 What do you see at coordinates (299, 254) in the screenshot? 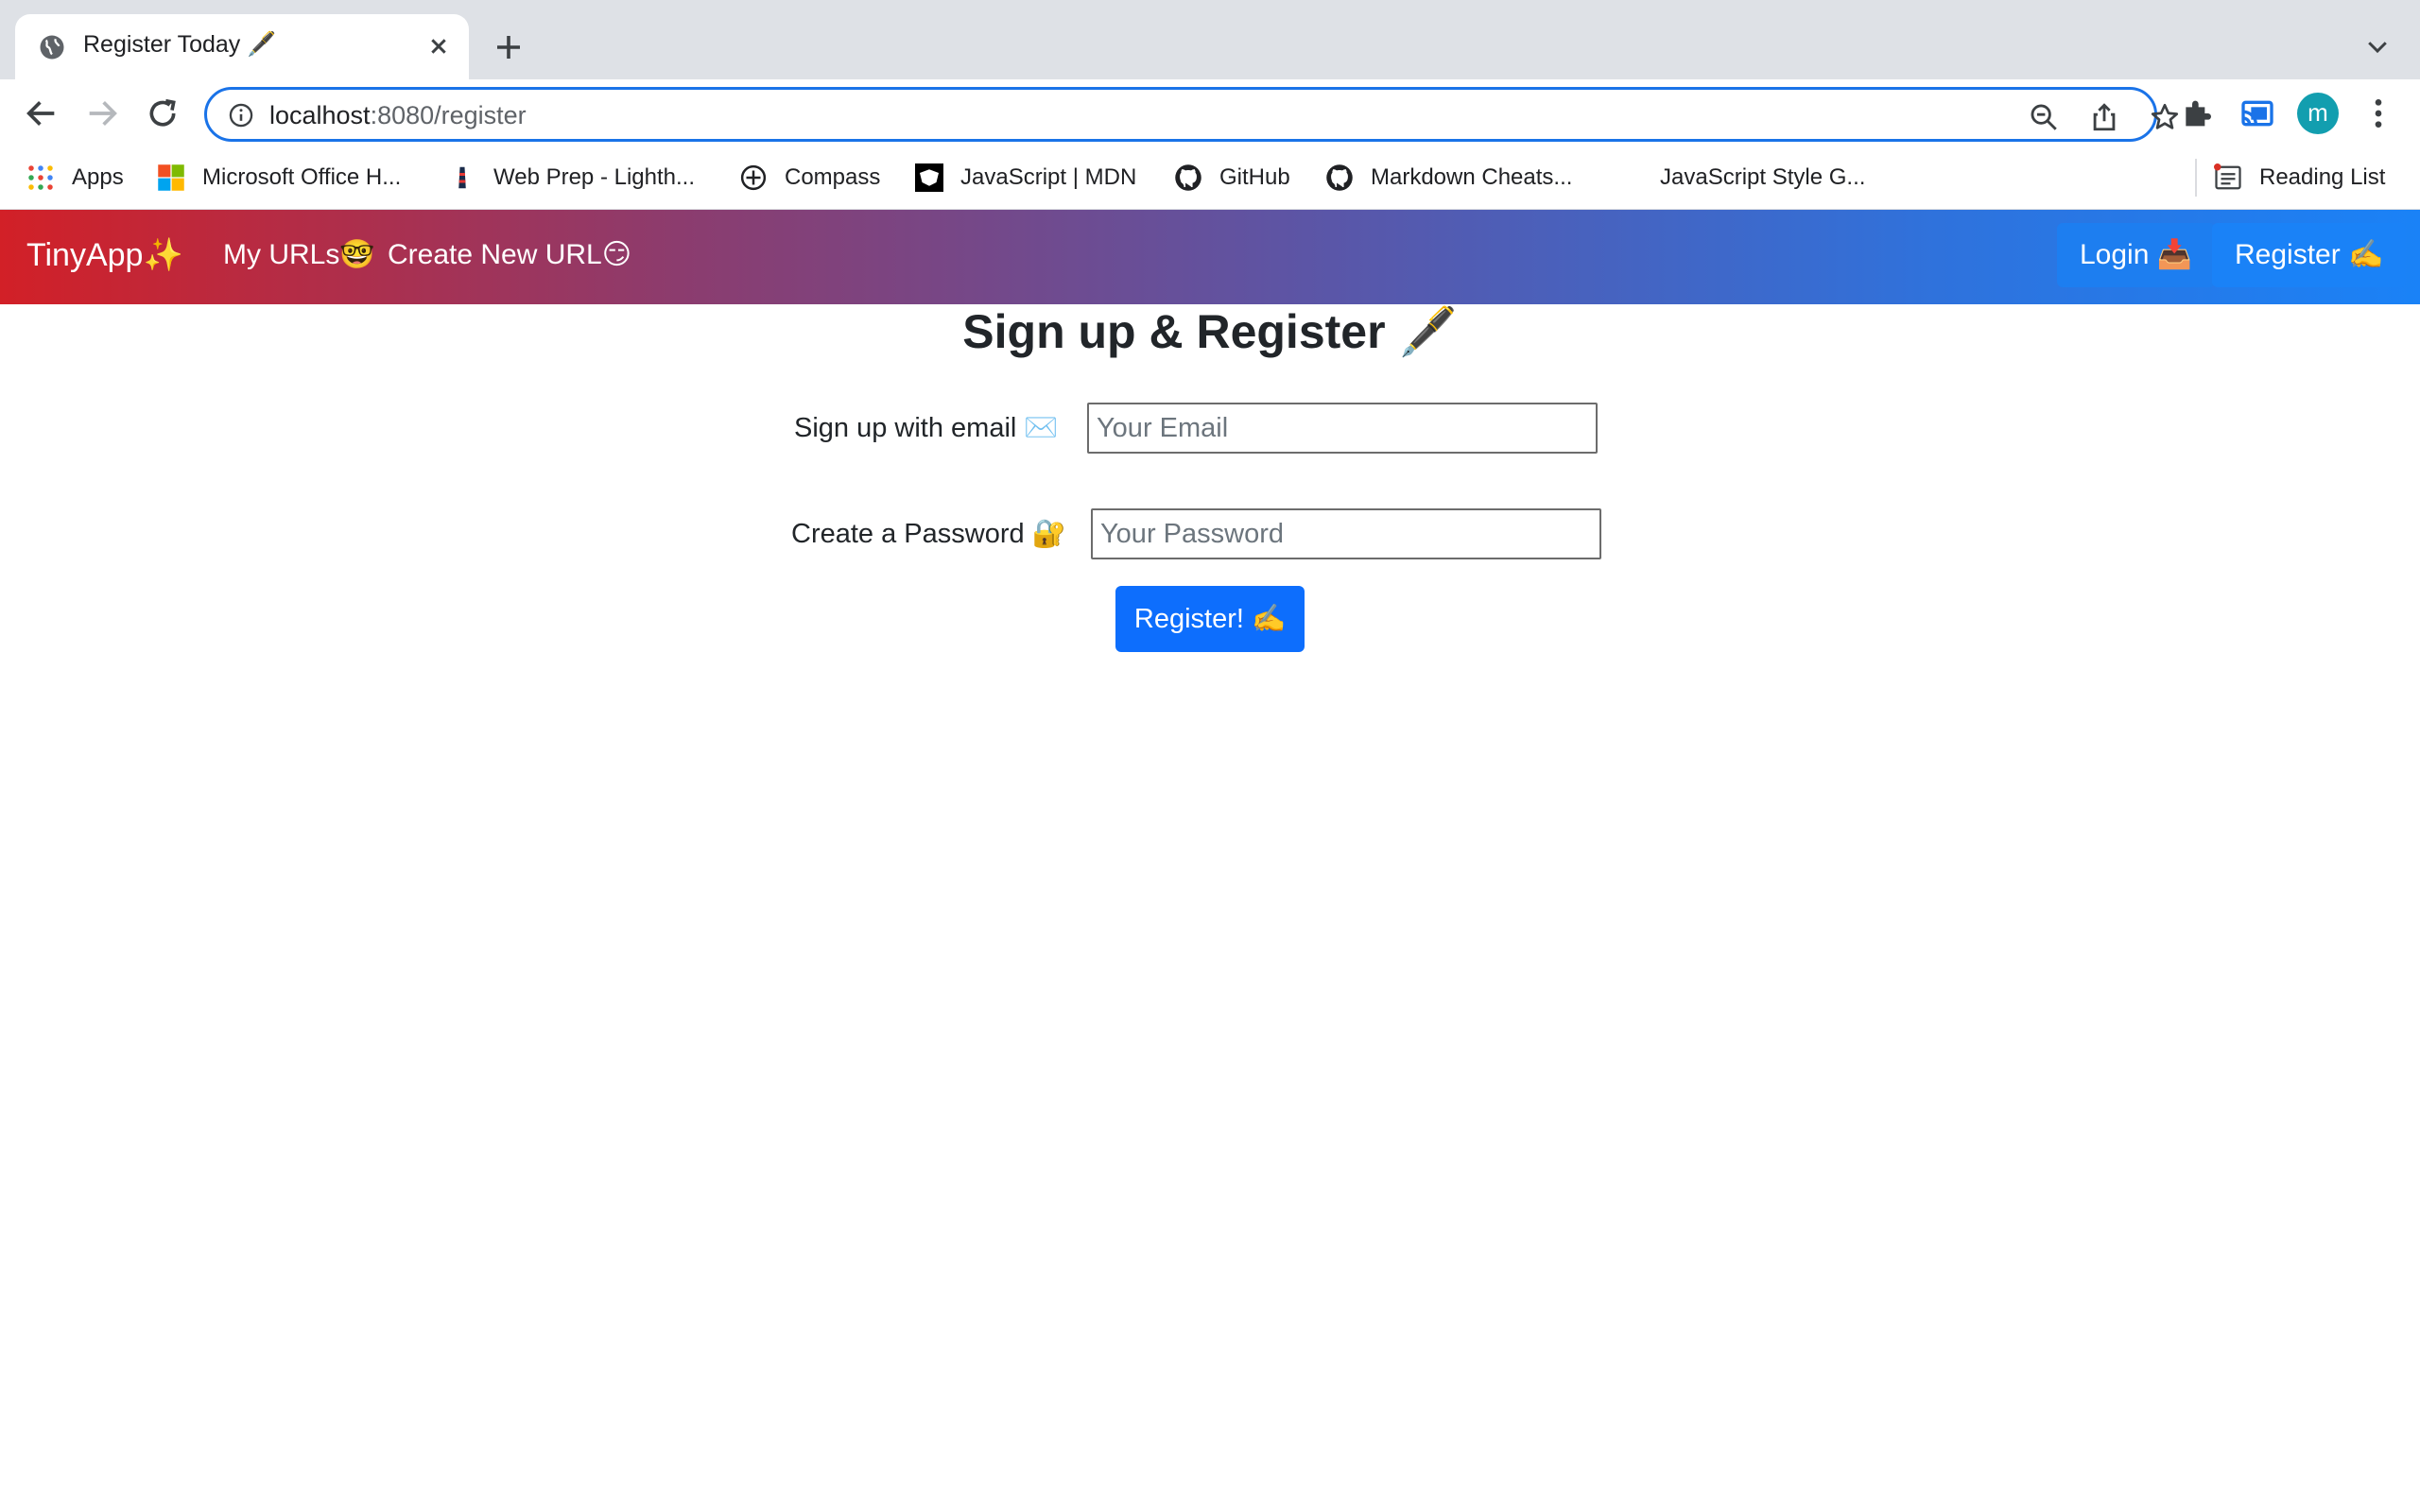
I see `nav-my-urls: My URLs🤓` at bounding box center [299, 254].